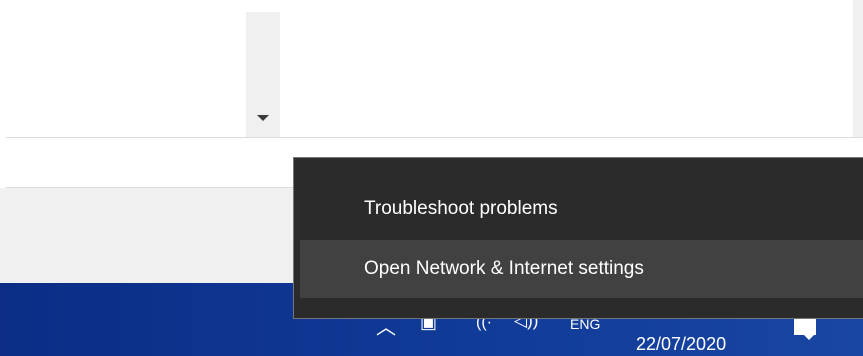 This screenshot has height=356, width=863. I want to click on menu-item-troubleshoot-problems: Troubleshoot problems, so click(581, 209).